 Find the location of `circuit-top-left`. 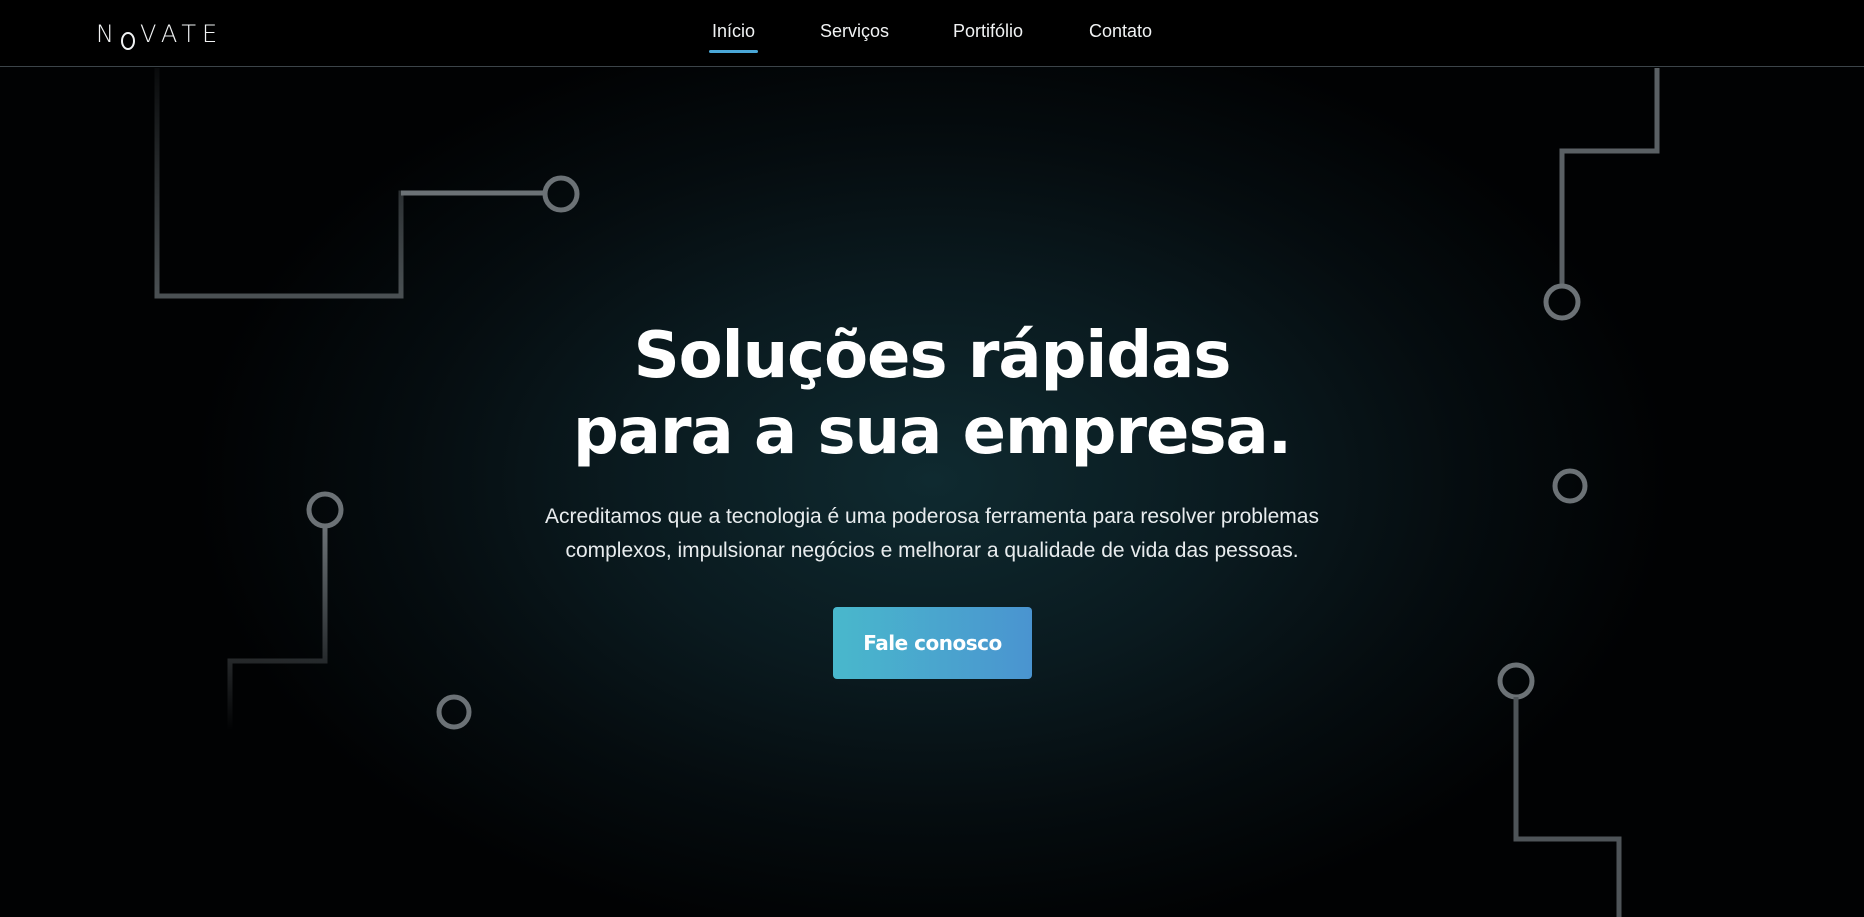

circuit-top-left is located at coordinates (367, 183).